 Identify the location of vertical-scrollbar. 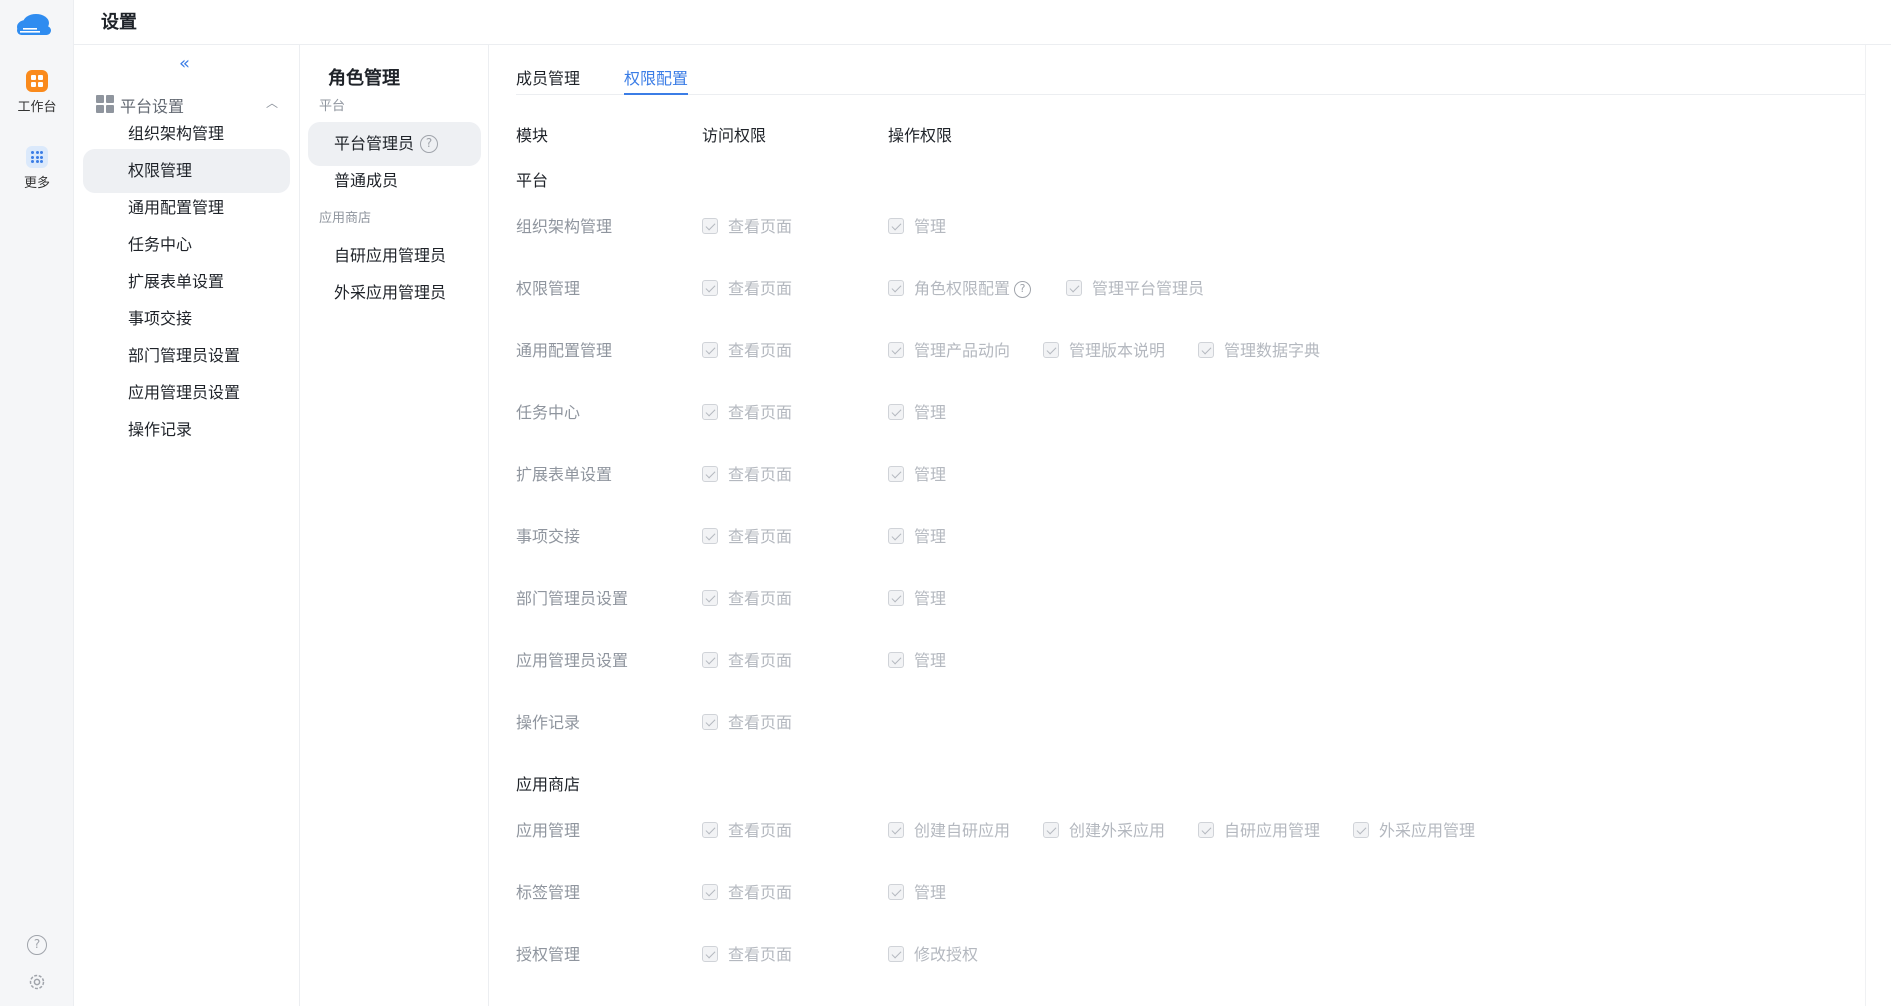
(1878, 525).